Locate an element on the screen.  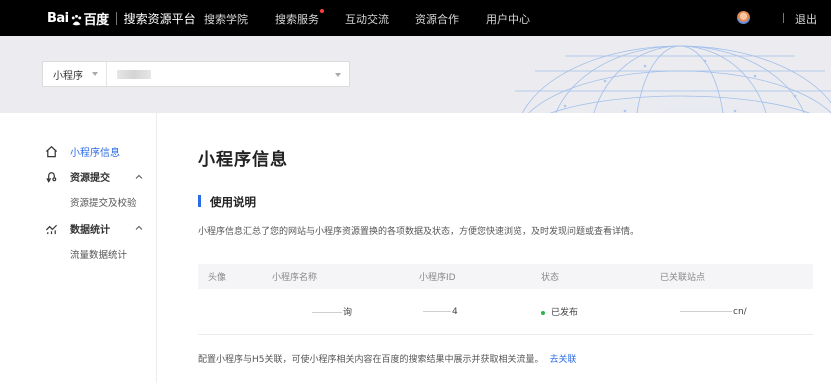
sidebar-item-label: 小程序信息 is located at coordinates (95, 153).